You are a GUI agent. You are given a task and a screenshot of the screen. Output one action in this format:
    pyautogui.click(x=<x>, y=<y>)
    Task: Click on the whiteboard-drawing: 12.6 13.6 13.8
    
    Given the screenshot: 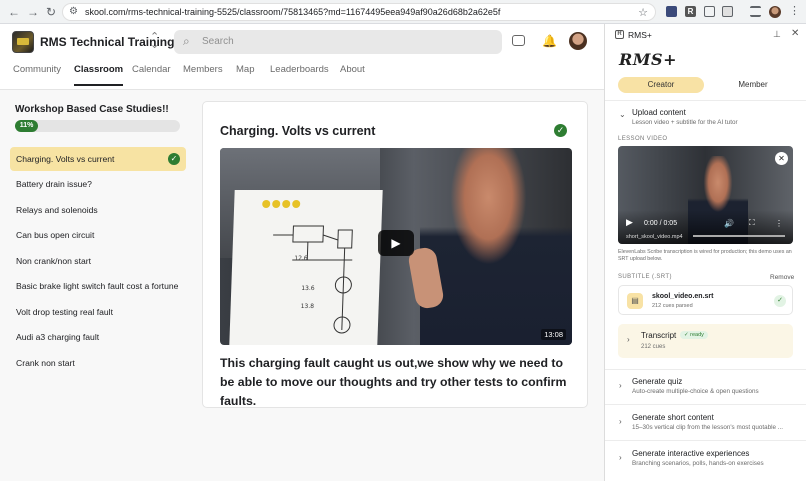 What is the action you would take?
    pyautogui.click(x=307, y=267)
    